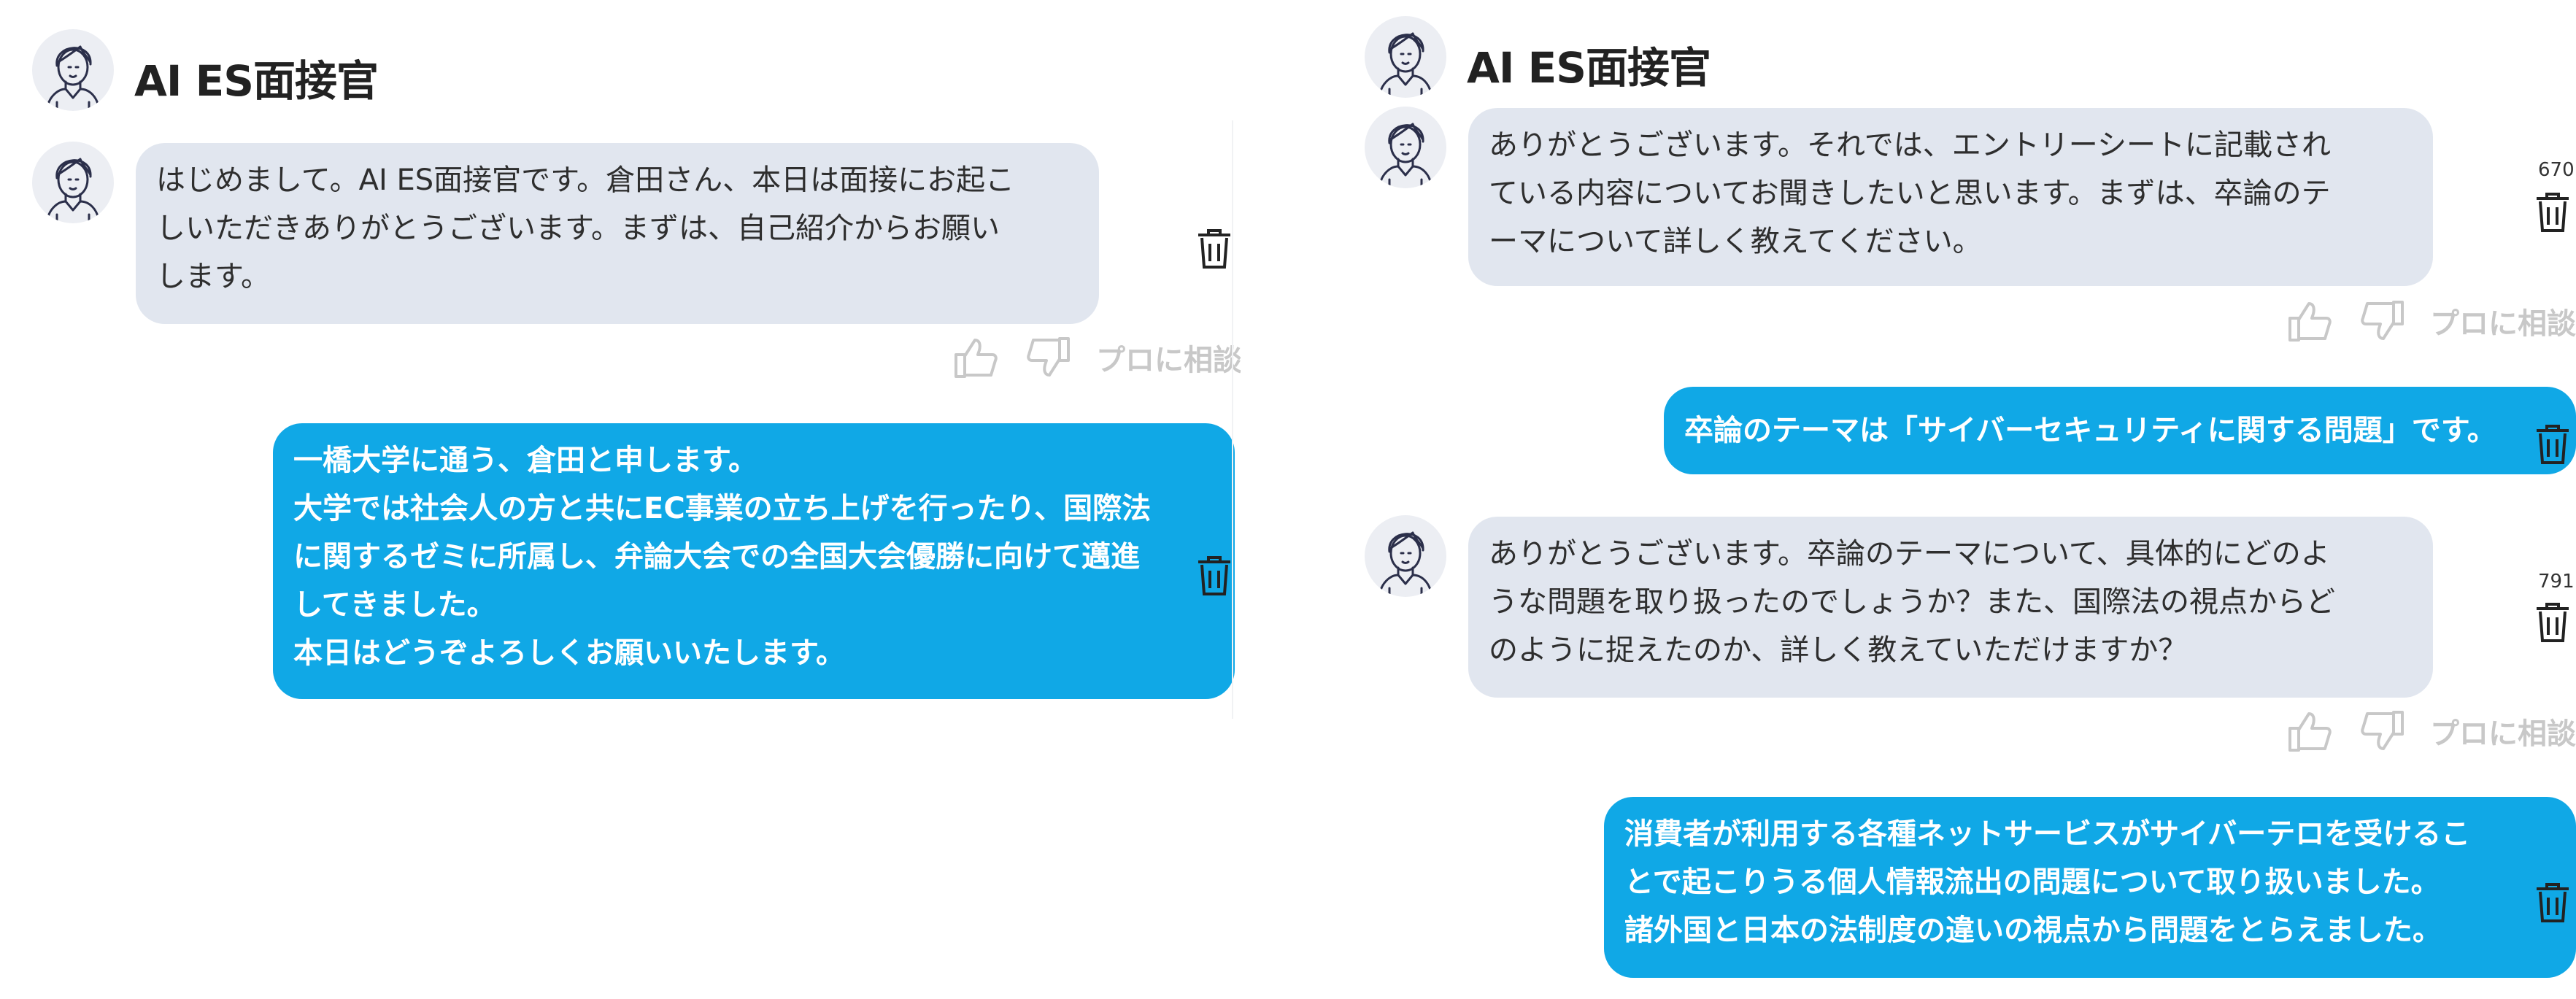 The width and height of the screenshot is (2576, 999). I want to click on token-count: 670, so click(2556, 170).